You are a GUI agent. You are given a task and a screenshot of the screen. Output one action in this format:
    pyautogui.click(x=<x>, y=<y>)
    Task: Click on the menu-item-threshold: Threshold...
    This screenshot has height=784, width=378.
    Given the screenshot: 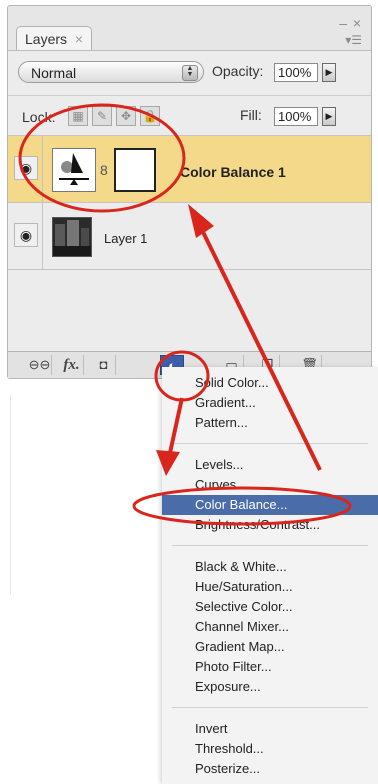 What is the action you would take?
    pyautogui.click(x=270, y=749)
    